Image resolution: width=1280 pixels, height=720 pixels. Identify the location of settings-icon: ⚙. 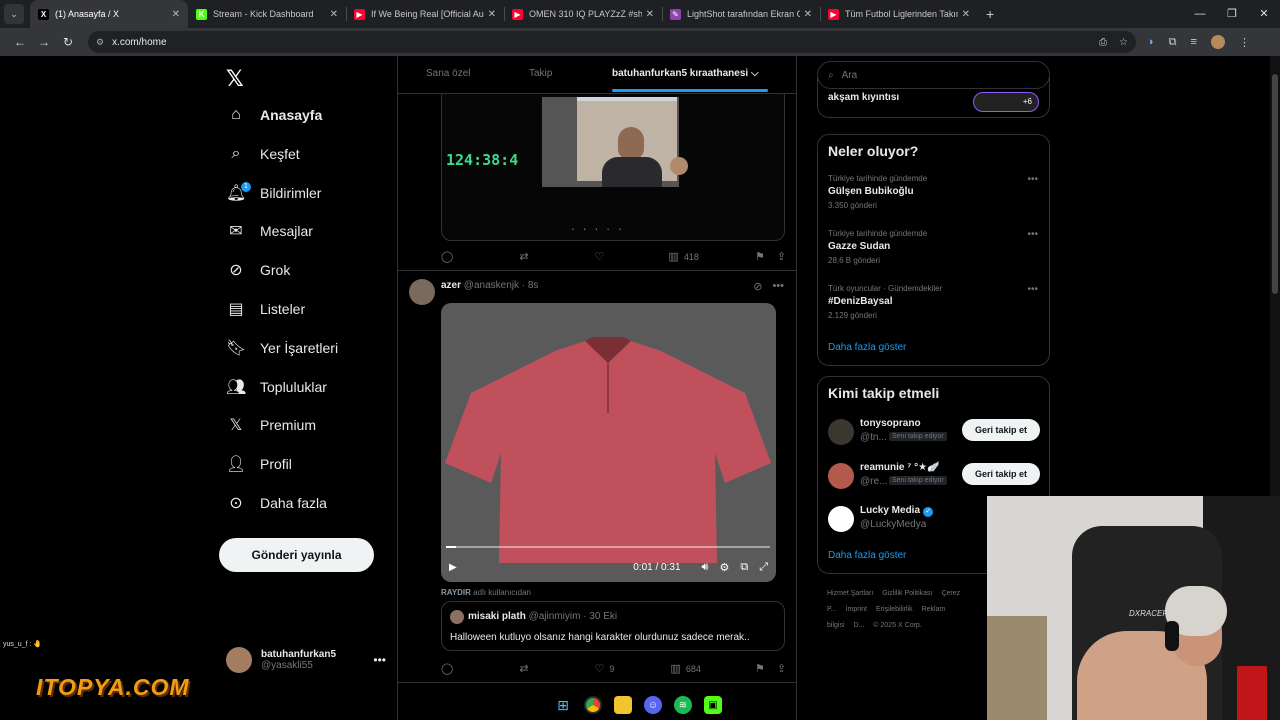
(724, 567).